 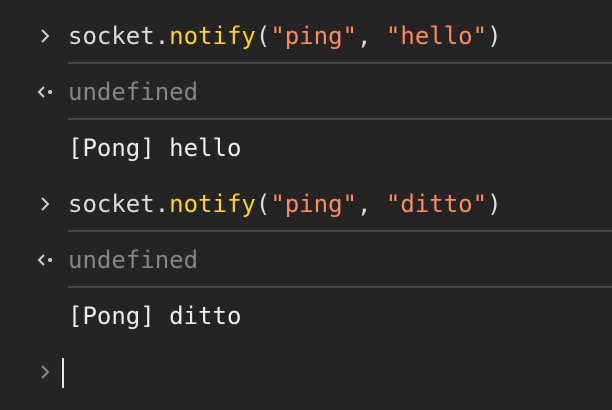 I want to click on console-log-row: [Pong] hello, so click(x=306, y=148).